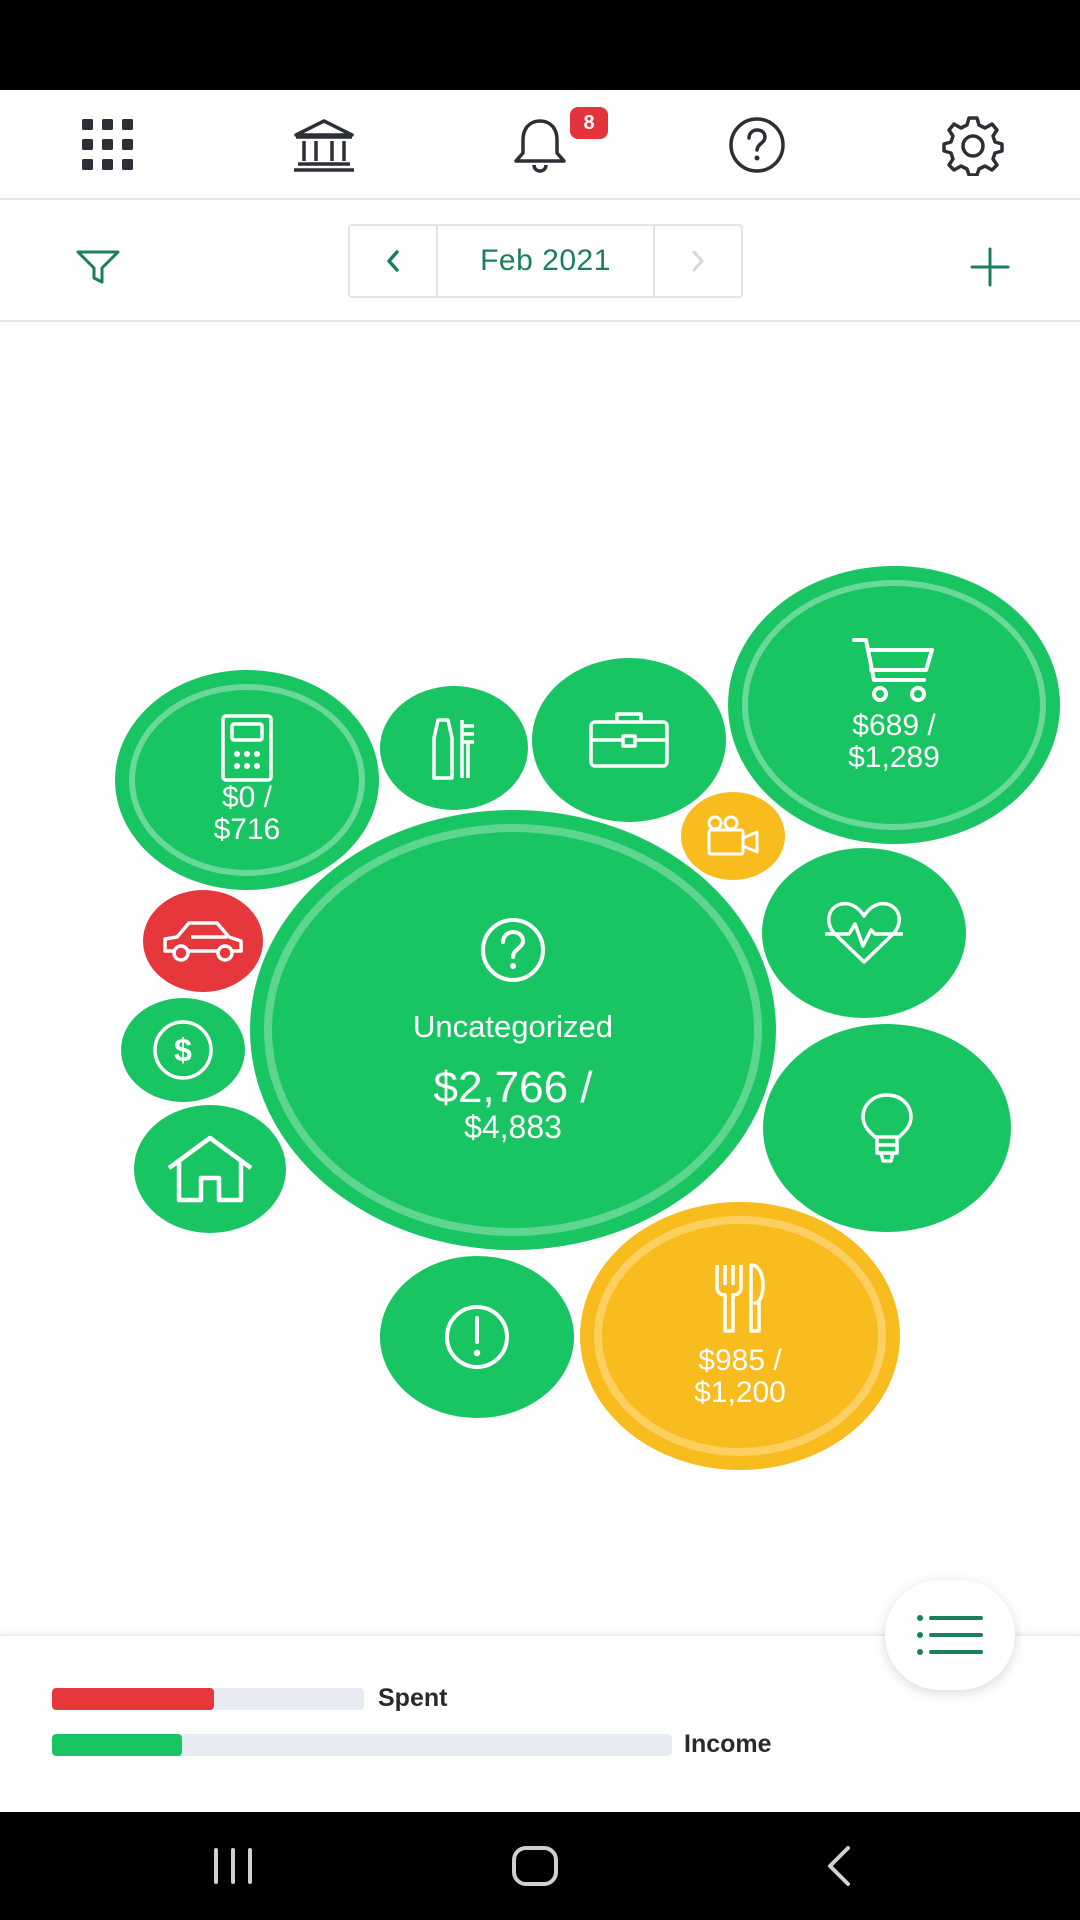  I want to click on bubble-entertainment, so click(733, 836).